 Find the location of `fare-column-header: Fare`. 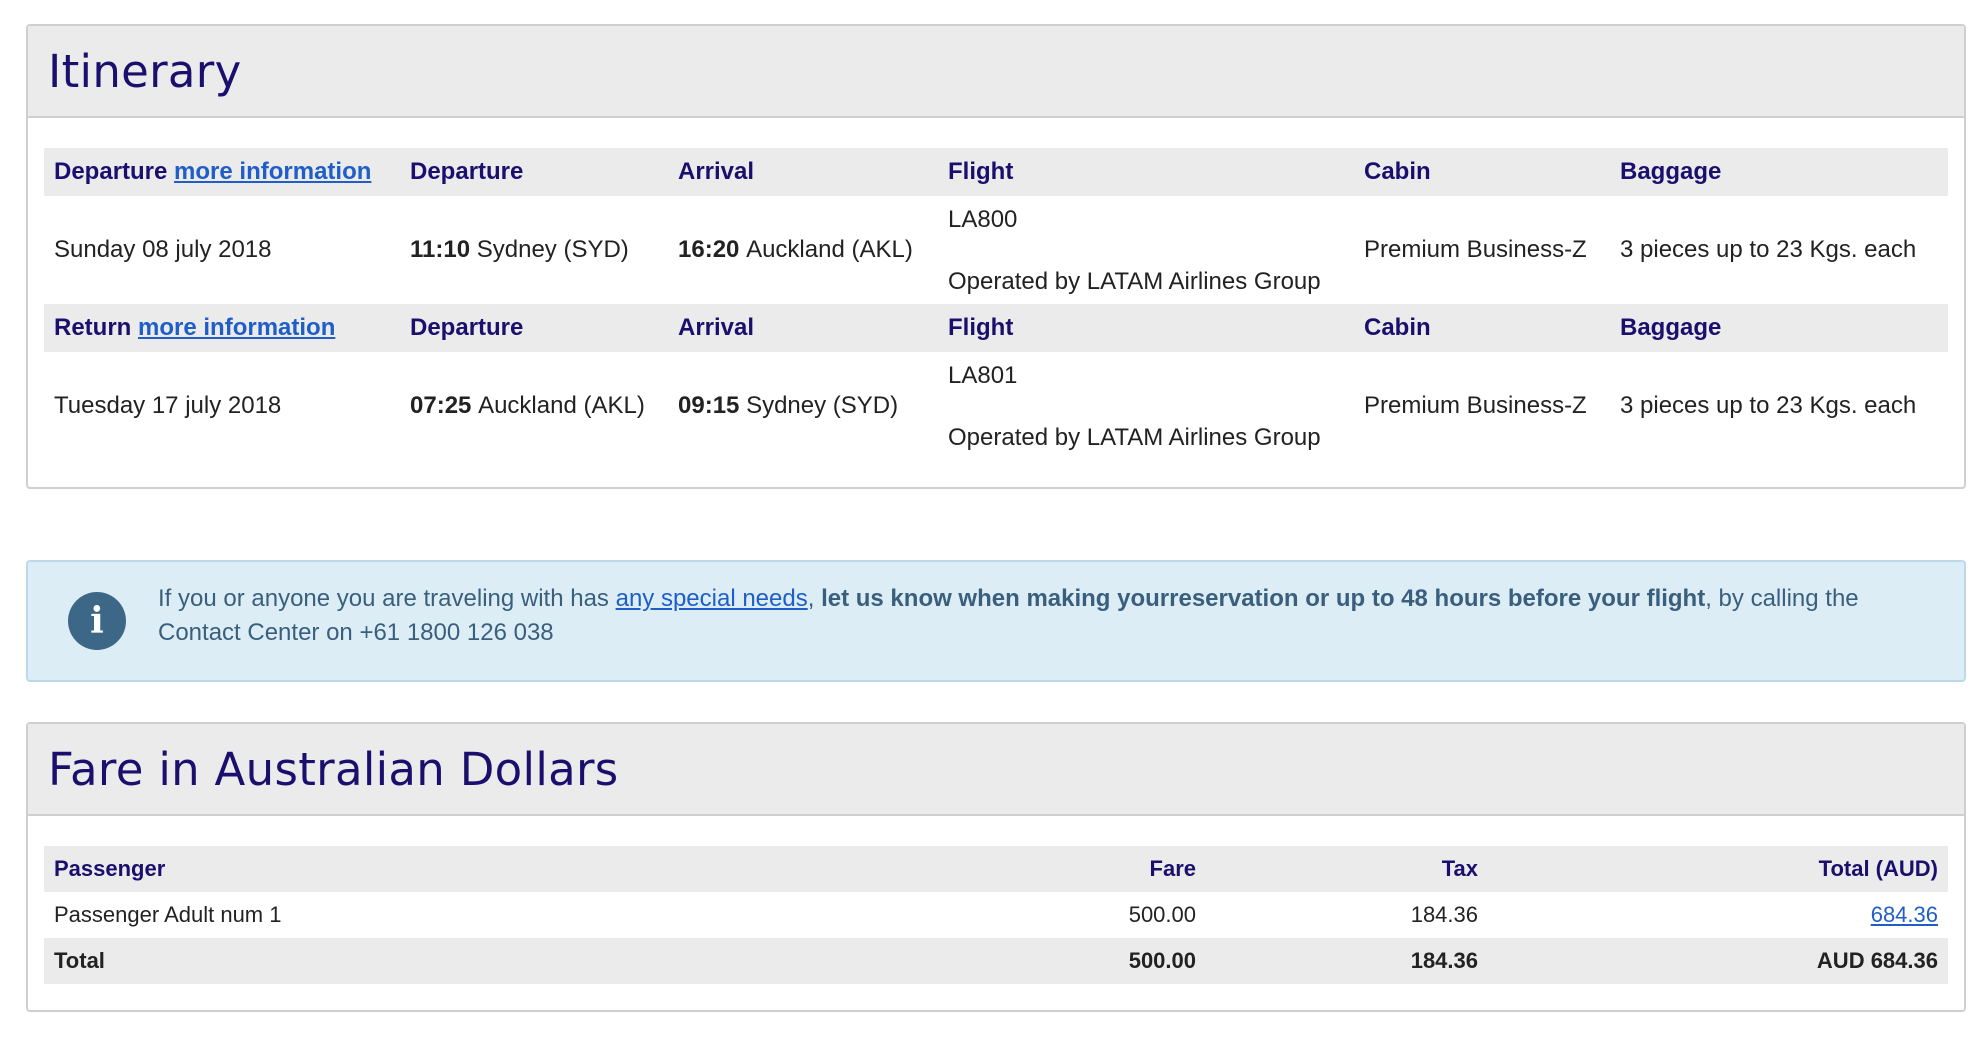

fare-column-header: Fare is located at coordinates (1172, 868).